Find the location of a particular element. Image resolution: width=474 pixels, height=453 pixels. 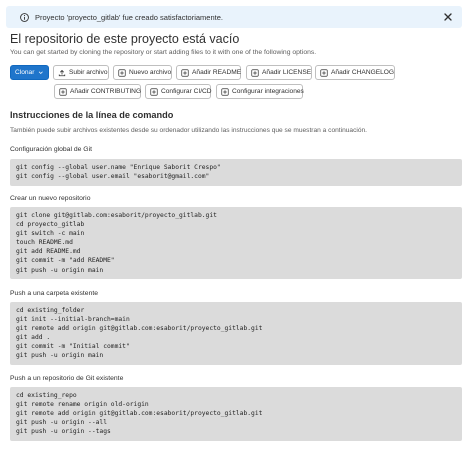

add-contributing-button: Añadir CONTRIBUTING is located at coordinates (97, 91).